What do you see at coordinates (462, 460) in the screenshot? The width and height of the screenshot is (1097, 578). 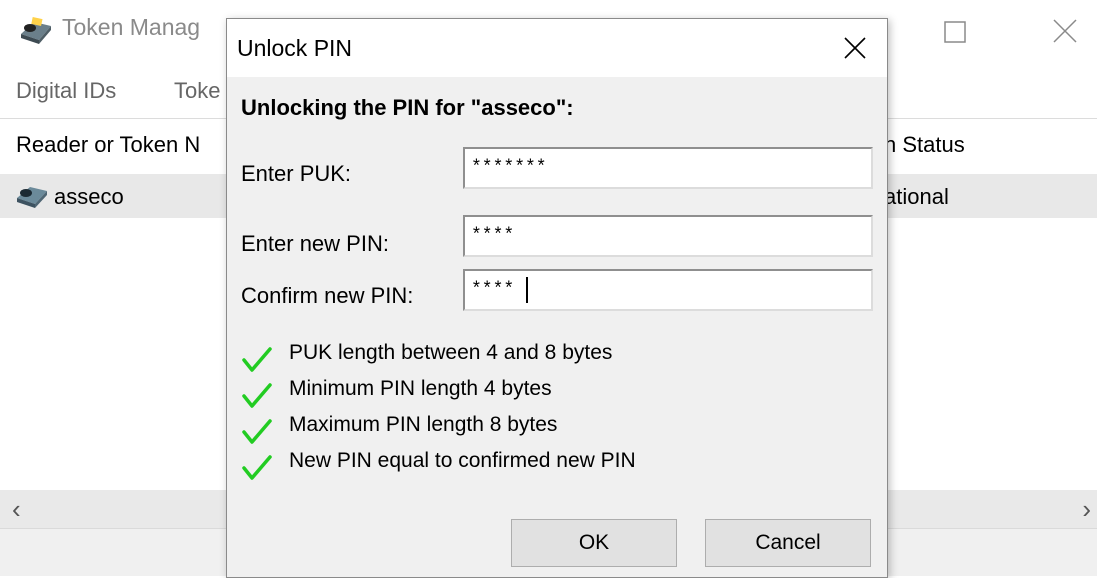 I see `rule-text: New PIN equal to confirmed new PIN` at bounding box center [462, 460].